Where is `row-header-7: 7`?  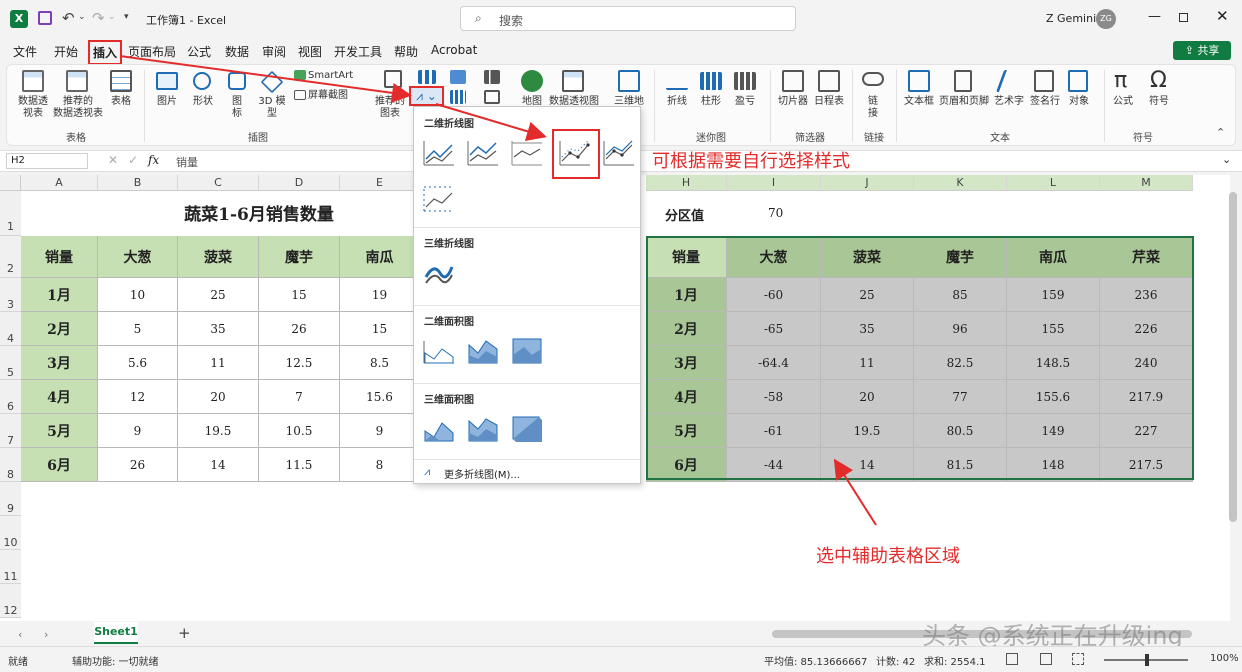 row-header-7: 7 is located at coordinates (10, 431).